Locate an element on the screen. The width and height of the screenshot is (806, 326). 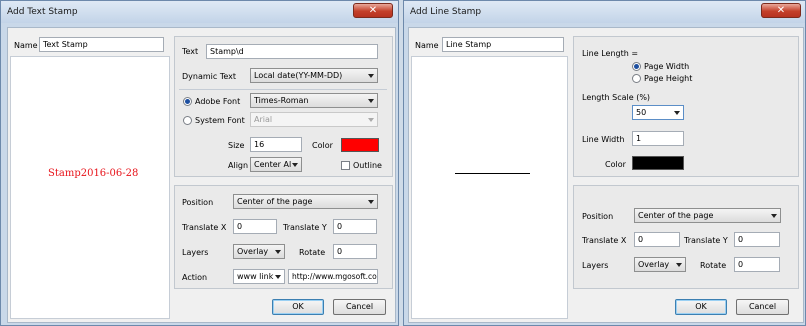
title-bar: Add Text Stamp ✕ is located at coordinates (199, 12).